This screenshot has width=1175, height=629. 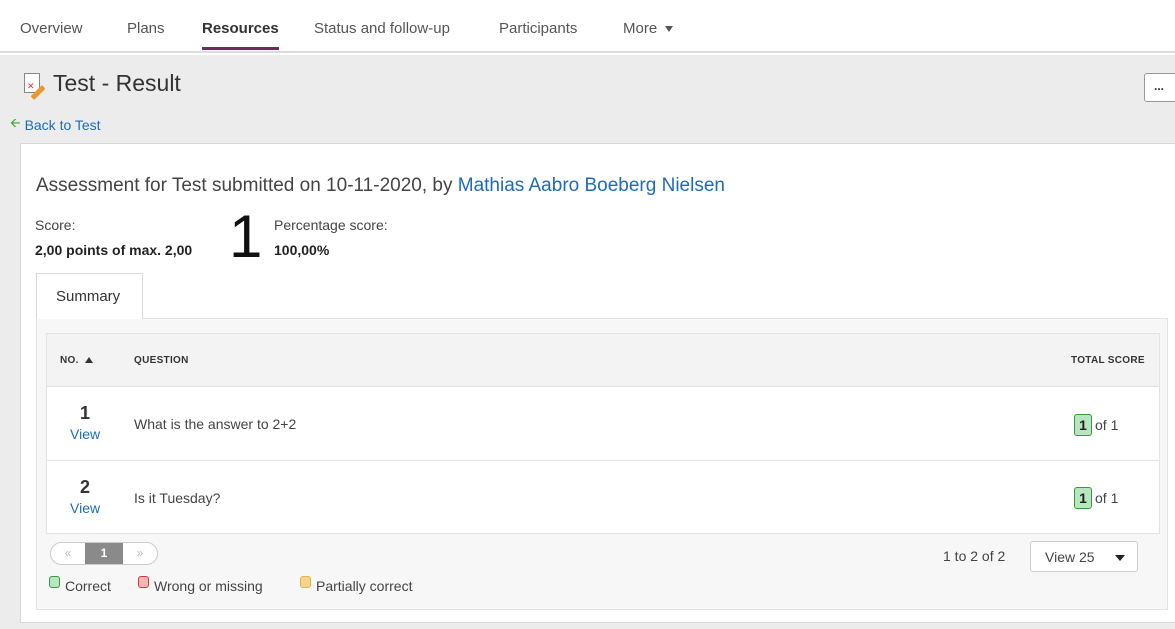 What do you see at coordinates (591, 185) in the screenshot?
I see `assessment-user-link: Mathias Aabro Boeberg Nielsen` at bounding box center [591, 185].